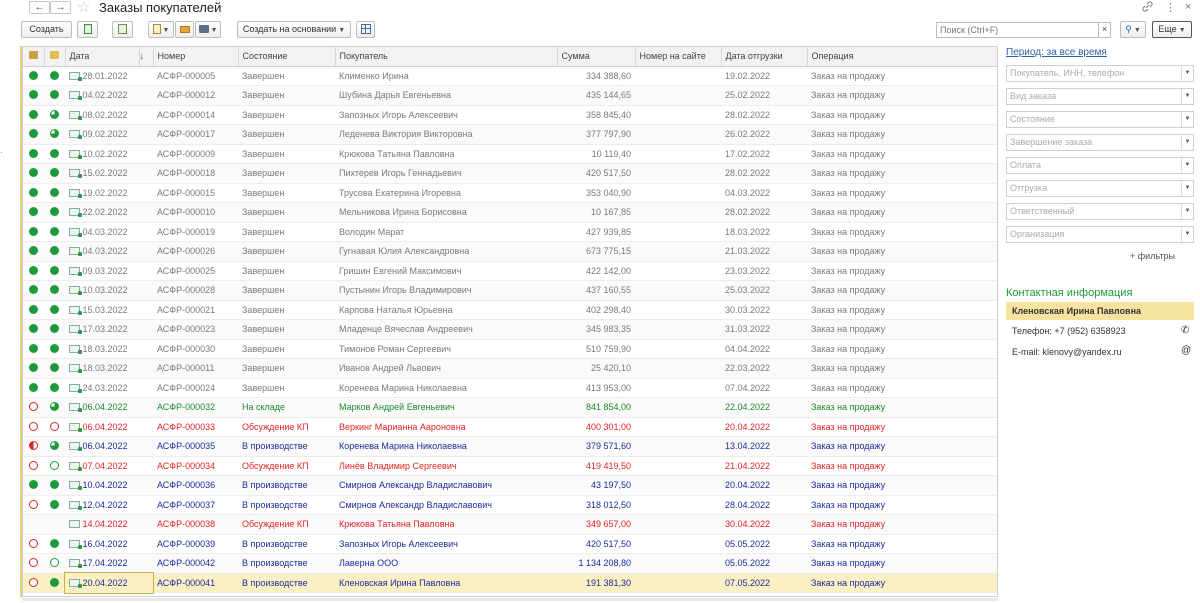  I want to click on back-button: ←, so click(39, 7).